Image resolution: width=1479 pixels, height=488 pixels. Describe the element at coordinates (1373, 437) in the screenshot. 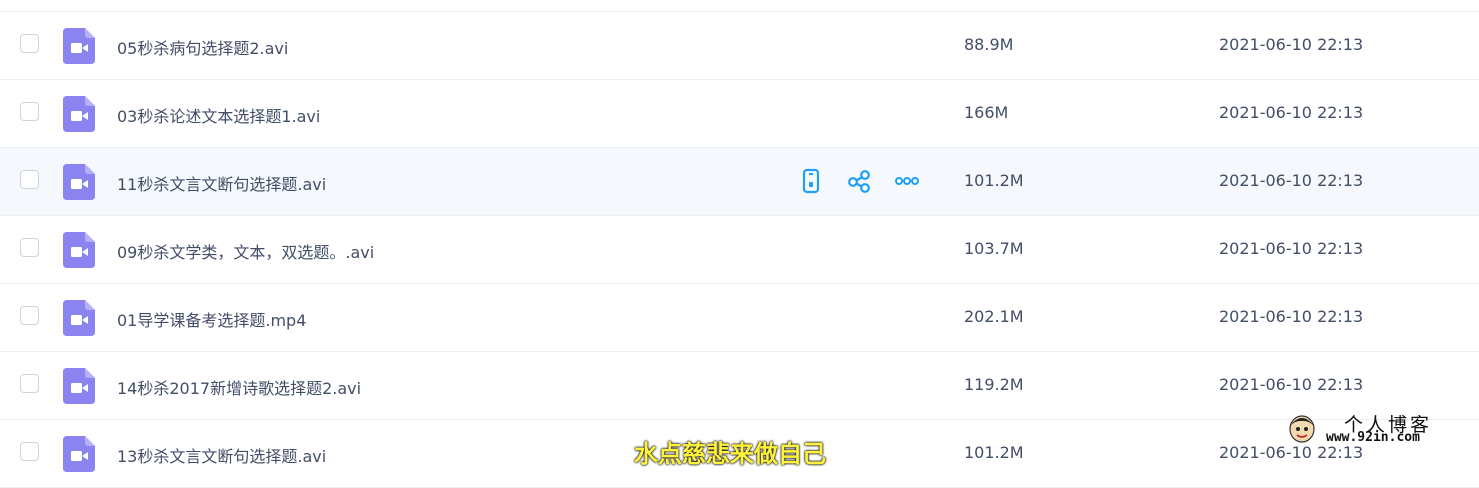

I see `watermark-url: www.92in.com` at that location.